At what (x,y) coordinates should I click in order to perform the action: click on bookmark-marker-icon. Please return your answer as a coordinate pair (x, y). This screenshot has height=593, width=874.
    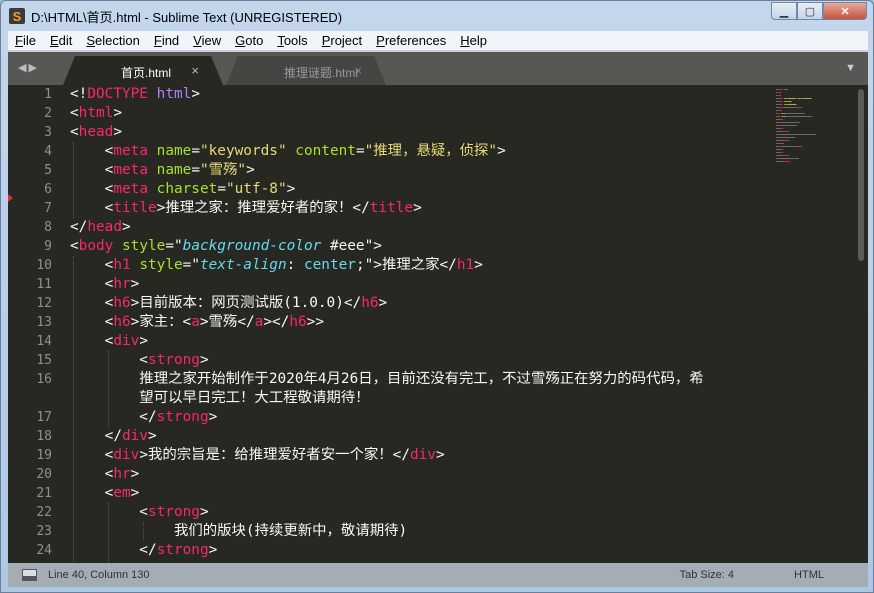
    Looking at the image, I should click on (10, 198).